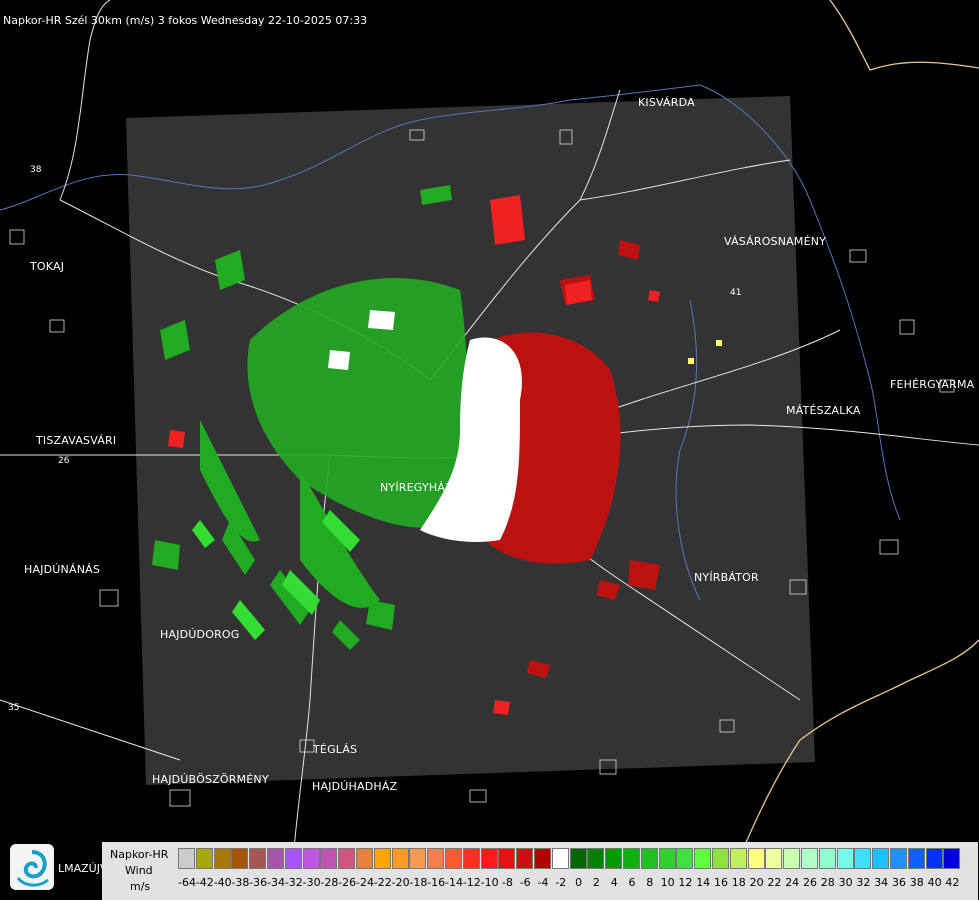 Image resolution: width=979 pixels, height=900 pixels. I want to click on road-number: 26, so click(64, 461).